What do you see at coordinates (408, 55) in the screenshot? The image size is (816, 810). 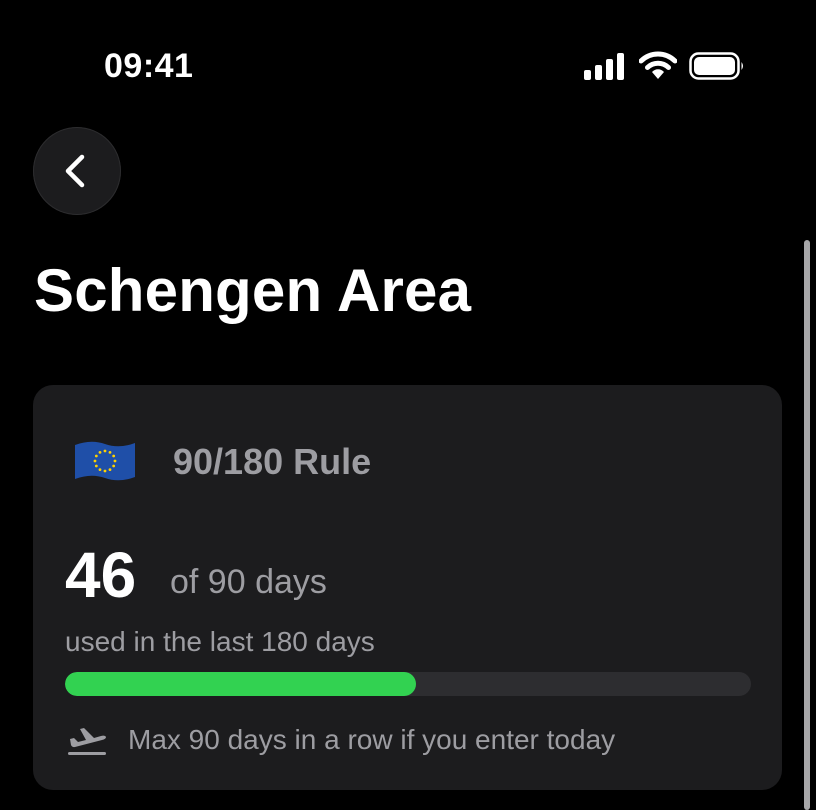 I see `status-bar: 09:41` at bounding box center [408, 55].